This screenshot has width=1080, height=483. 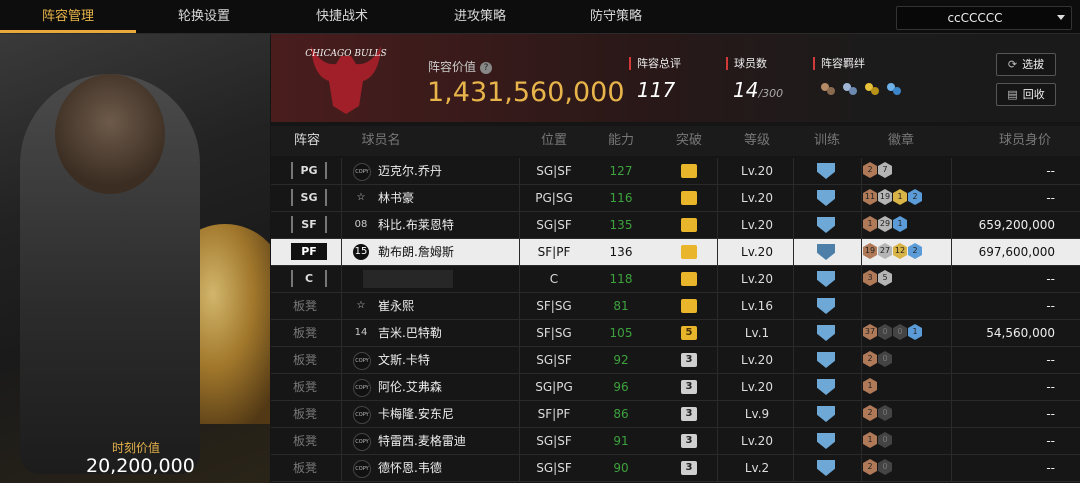 What do you see at coordinates (140, 466) in the screenshot?
I see `moment-value: 20,200,000` at bounding box center [140, 466].